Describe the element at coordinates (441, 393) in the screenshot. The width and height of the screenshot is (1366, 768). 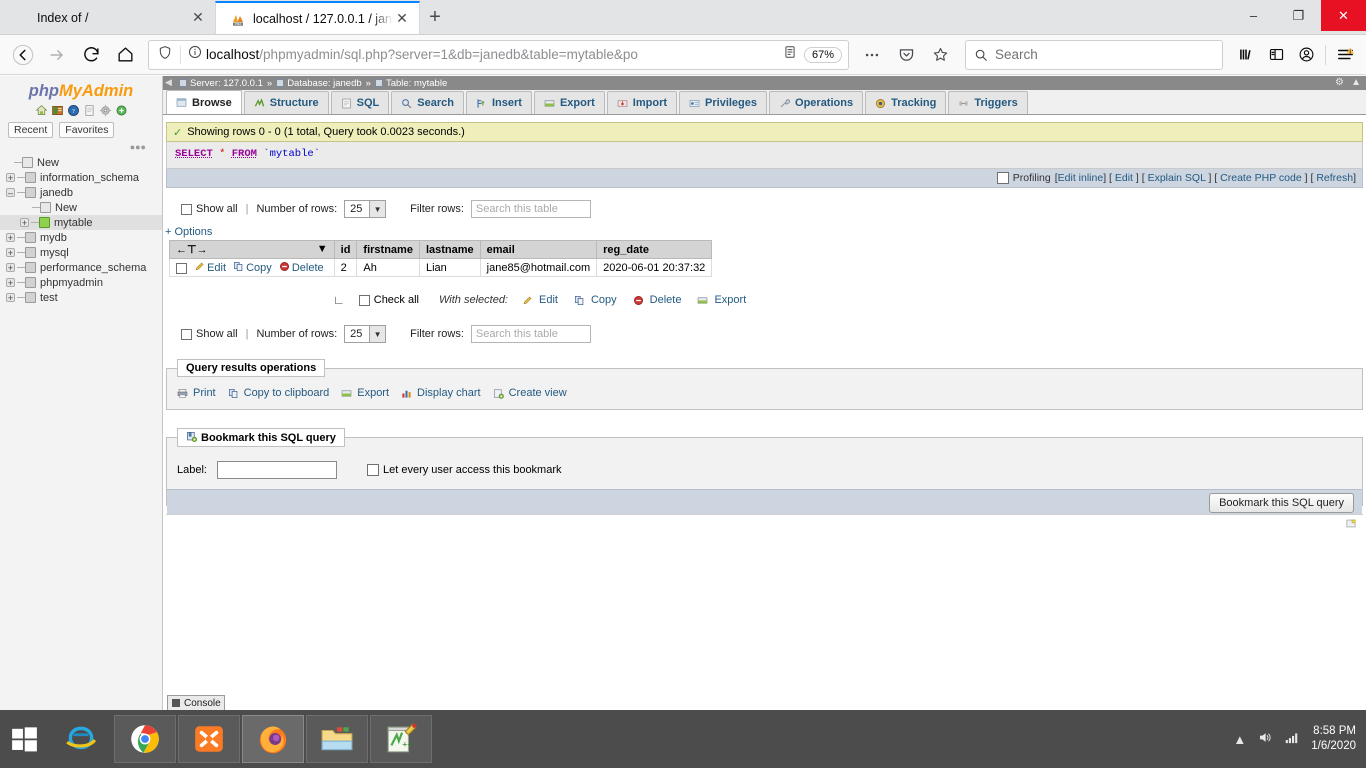
I see `display-chart-link: Display chart` at that location.